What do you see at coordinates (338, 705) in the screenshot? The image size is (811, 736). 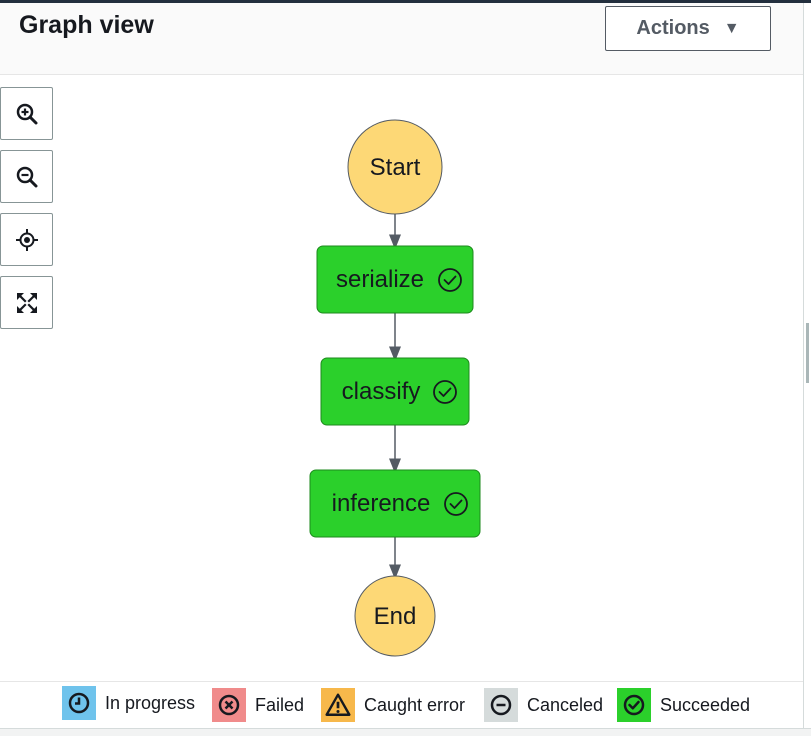 I see `warning-icon` at bounding box center [338, 705].